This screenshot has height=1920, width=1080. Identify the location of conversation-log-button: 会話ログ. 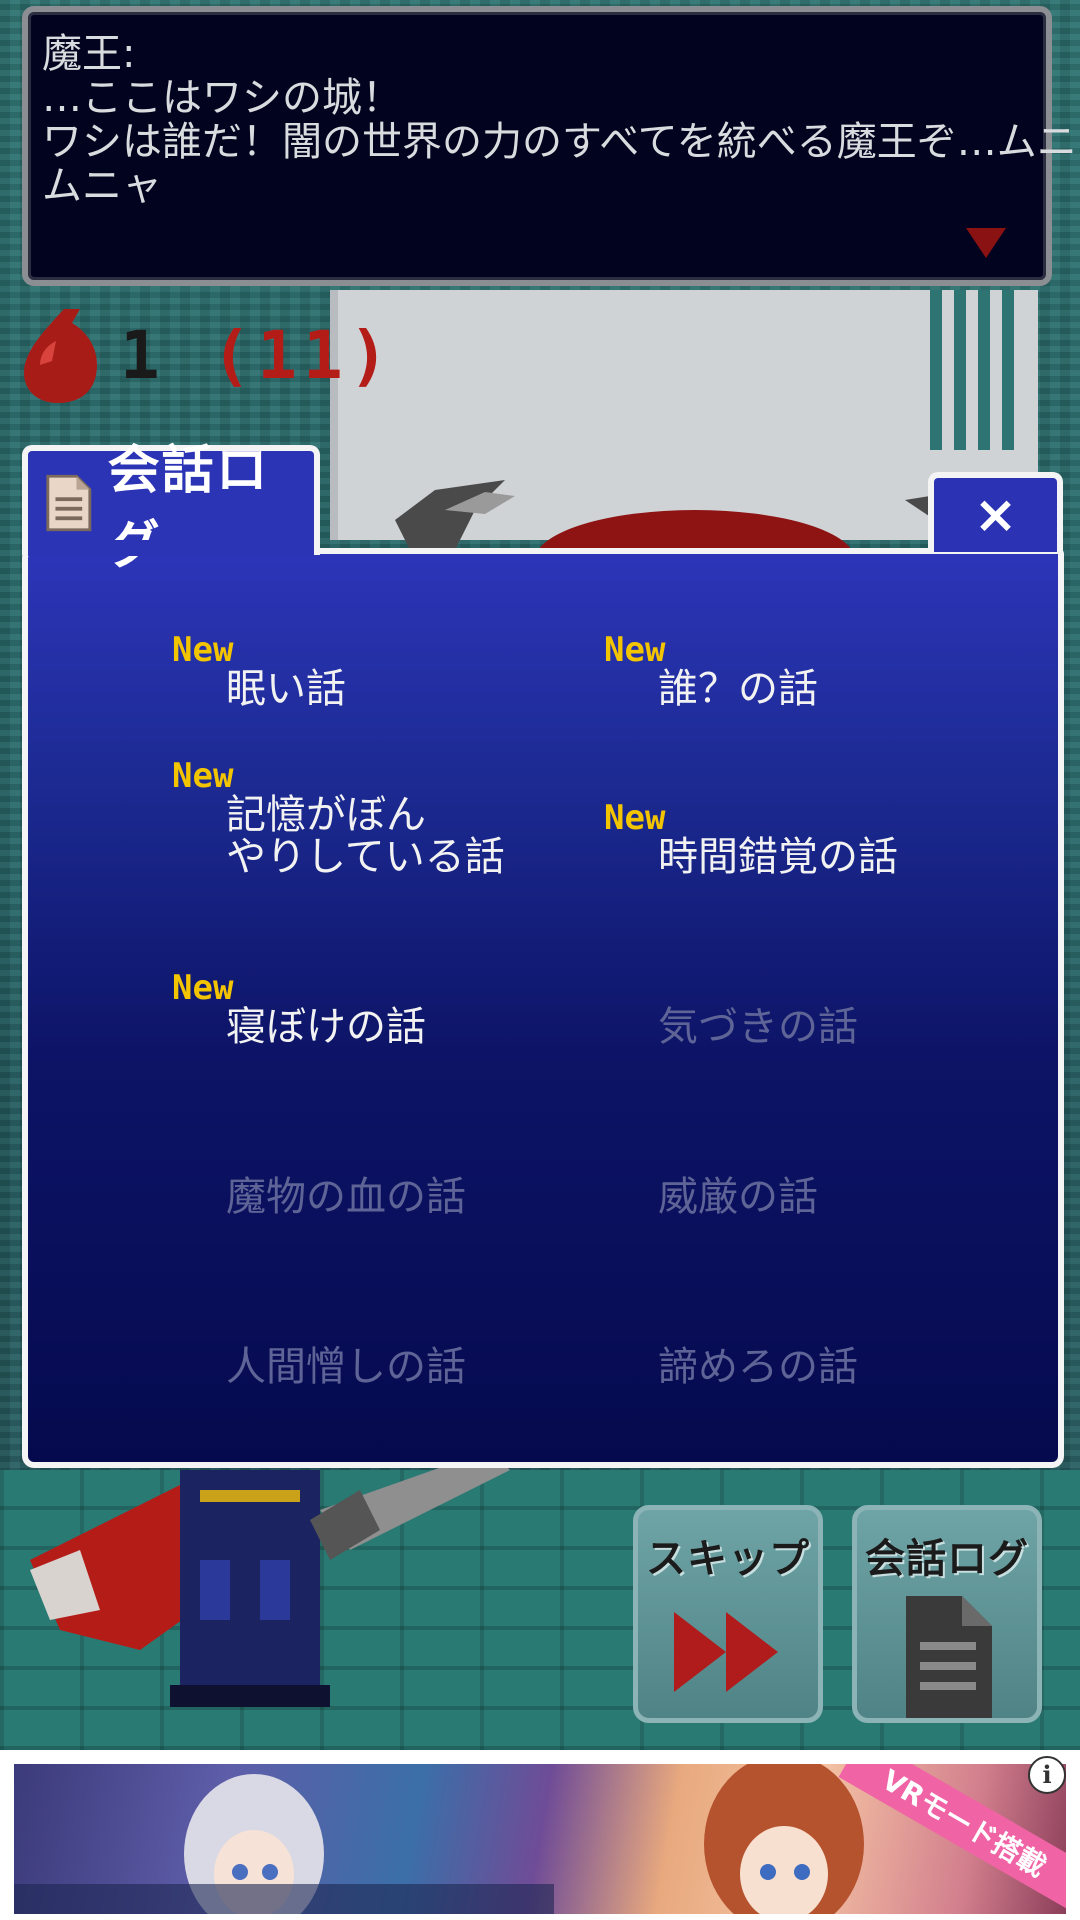
(947, 1614).